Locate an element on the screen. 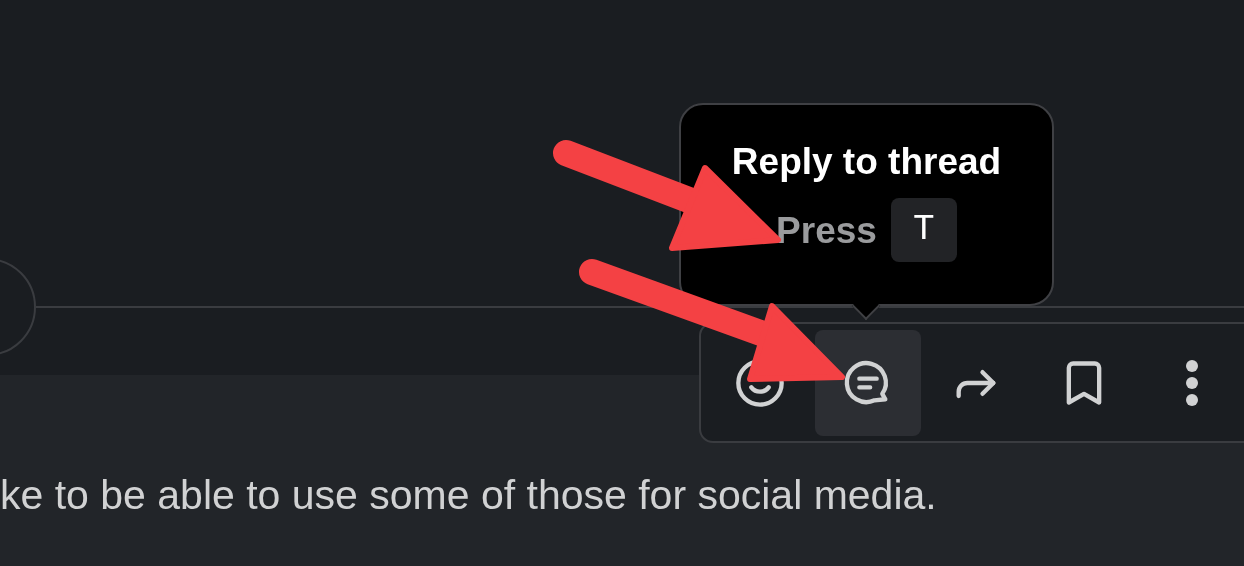  message-text: ke to be able to use some of those for social media. is located at coordinates (469, 495).